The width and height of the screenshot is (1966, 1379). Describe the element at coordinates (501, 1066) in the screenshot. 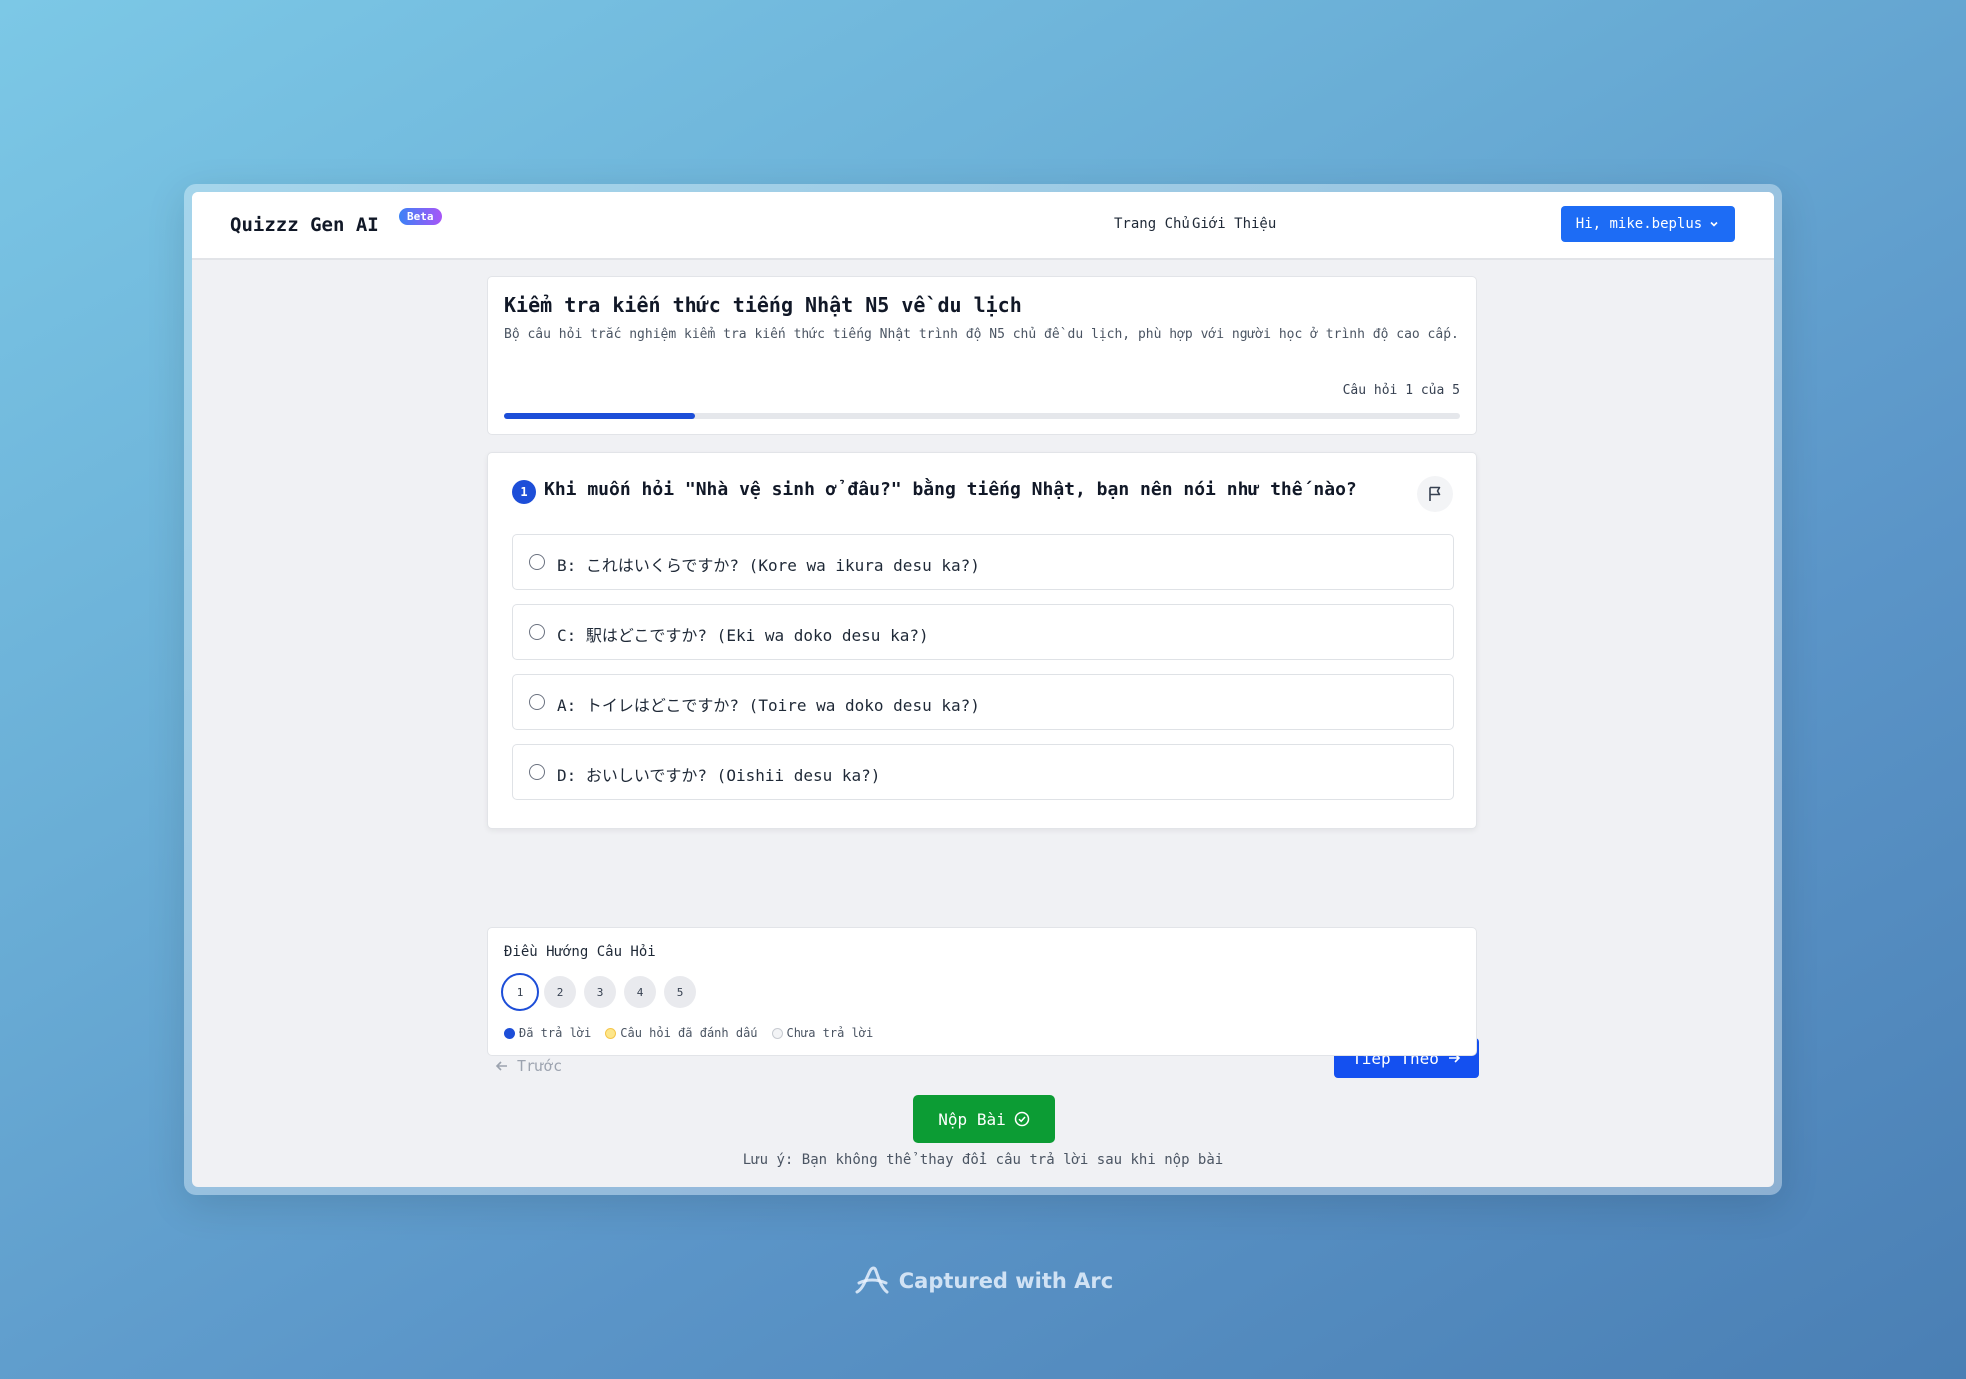

I see `arrow-left-icon` at that location.